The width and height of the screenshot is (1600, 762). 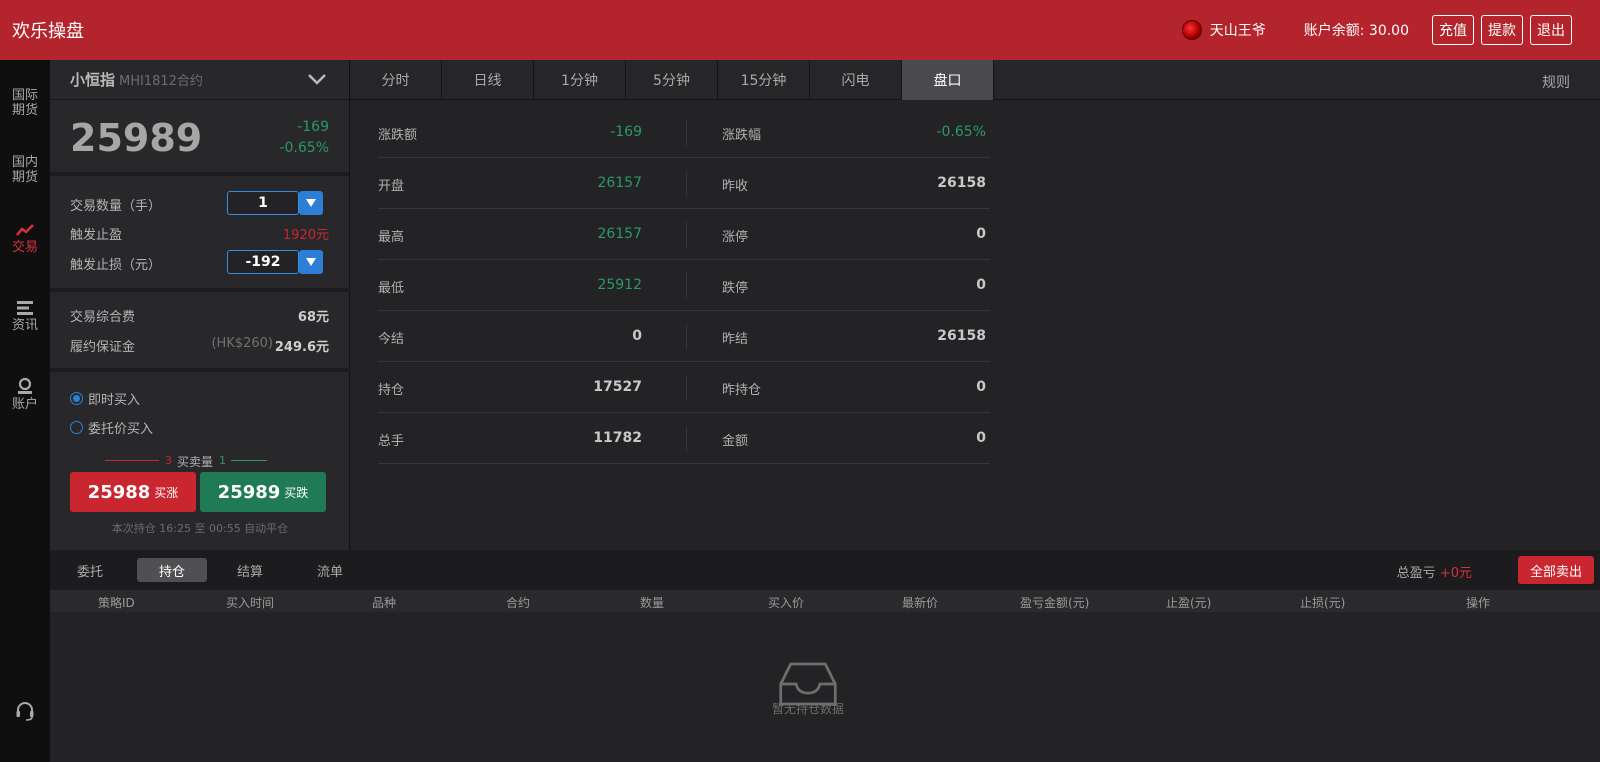 I want to click on stop-loss-dropdown, so click(x=311, y=262).